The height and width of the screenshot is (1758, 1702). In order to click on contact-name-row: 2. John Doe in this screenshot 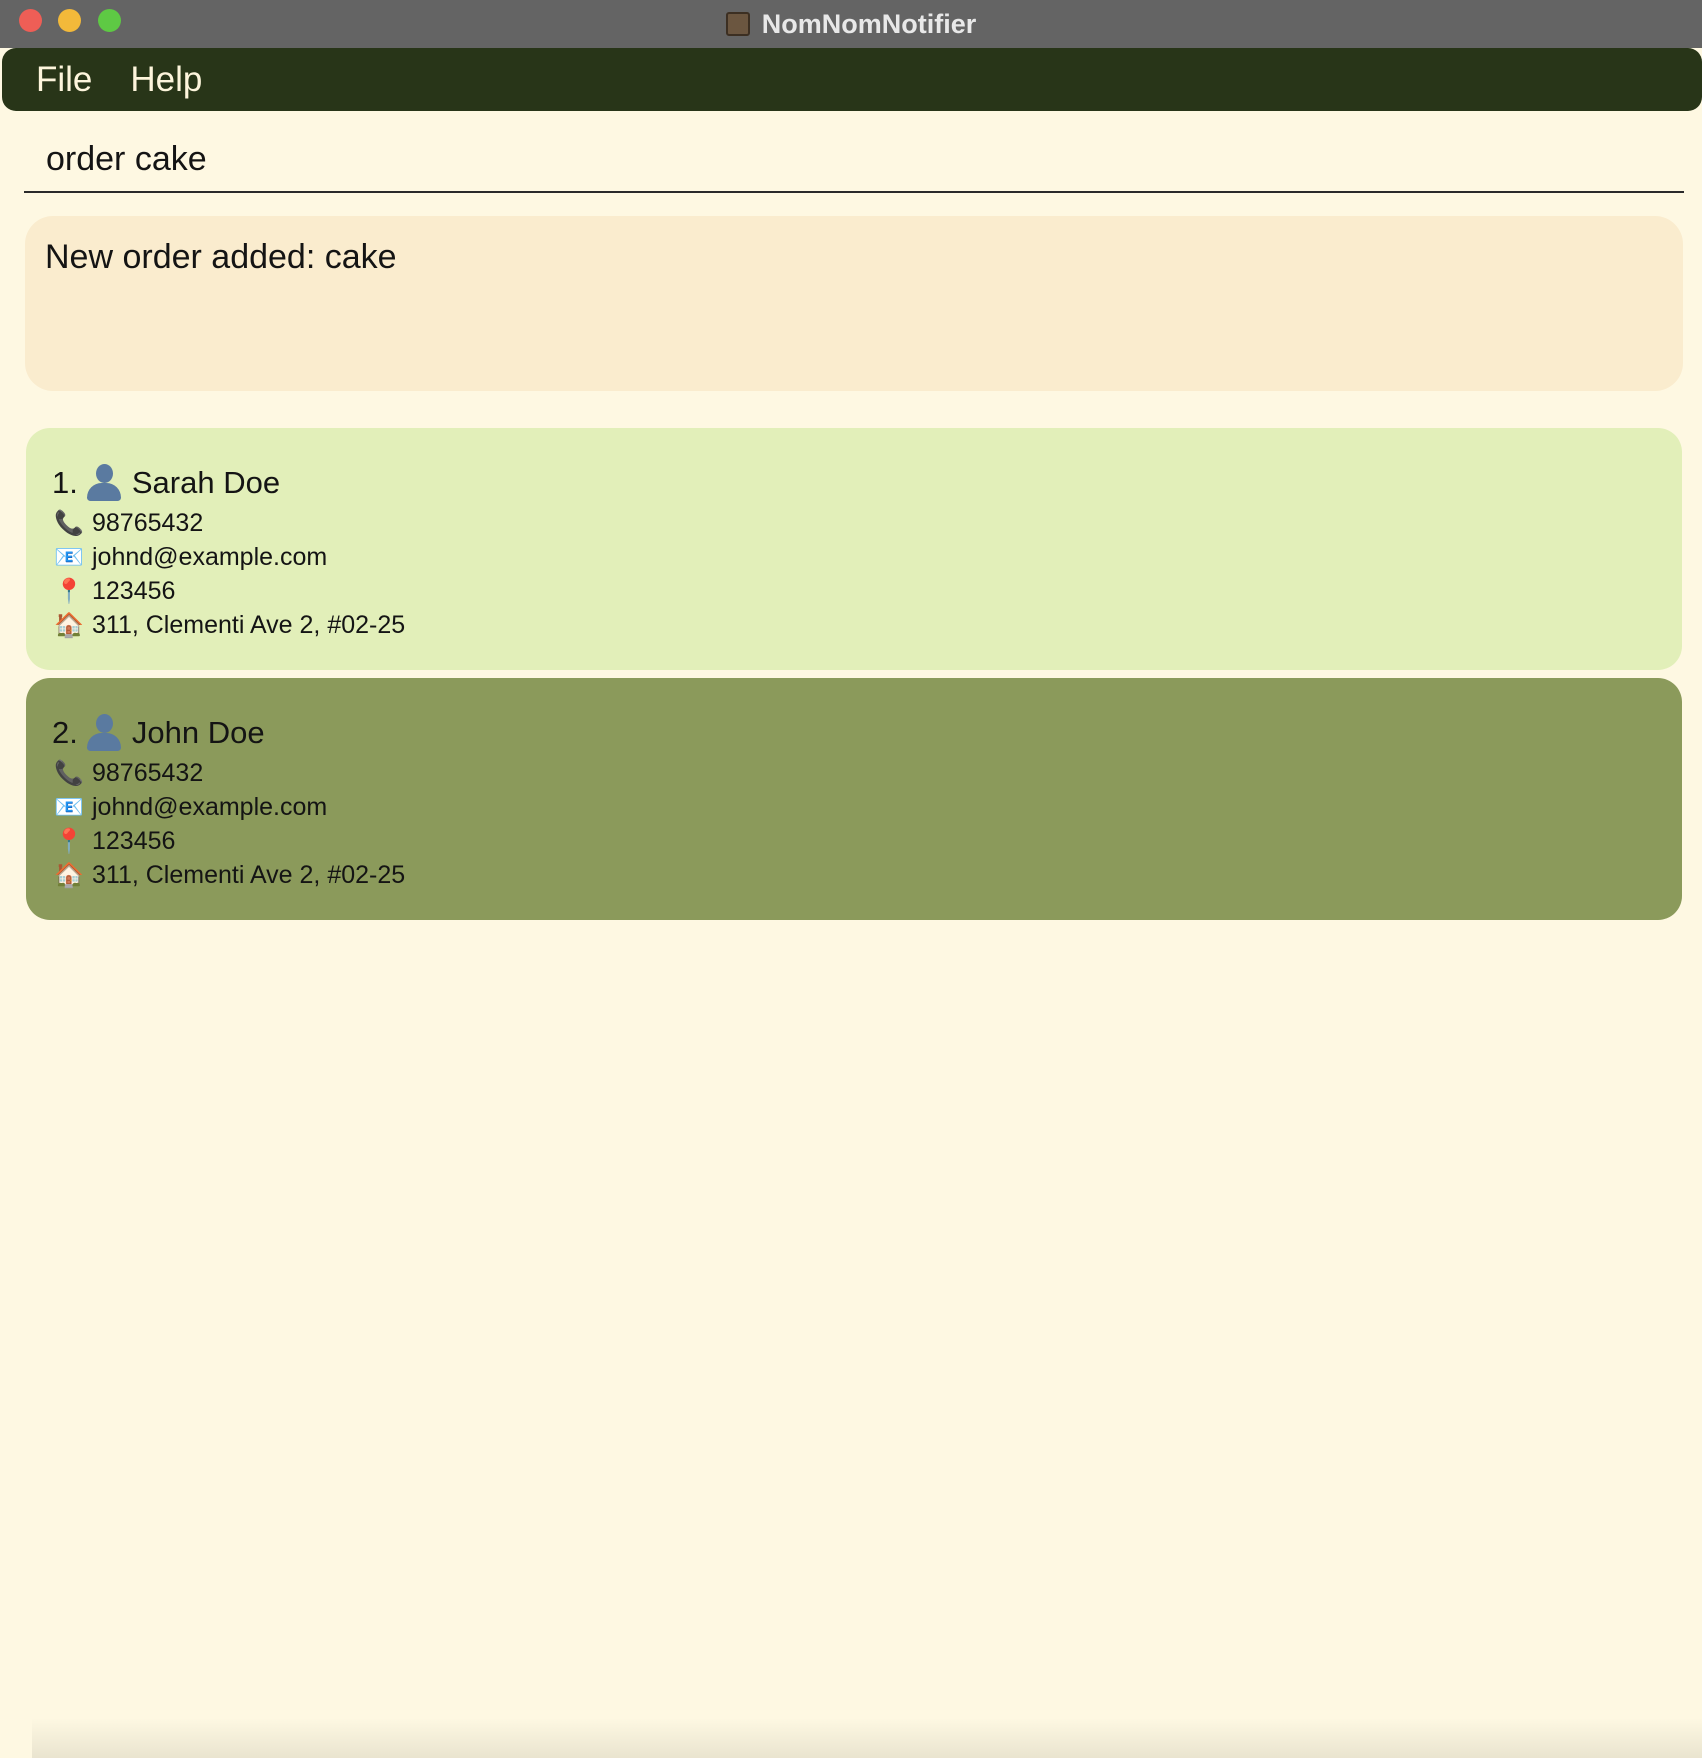, I will do `click(854, 733)`.